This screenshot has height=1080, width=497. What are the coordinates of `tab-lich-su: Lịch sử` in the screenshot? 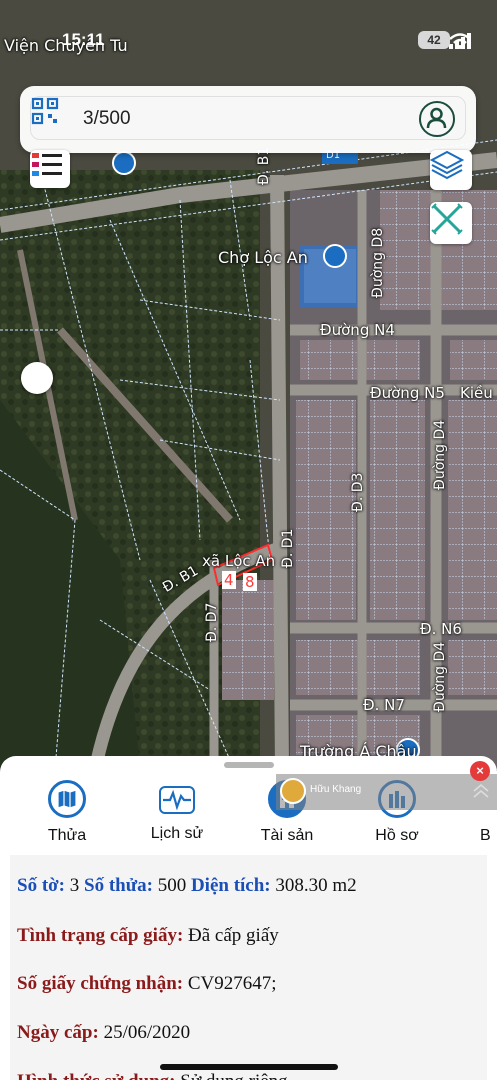 It's located at (177, 811).